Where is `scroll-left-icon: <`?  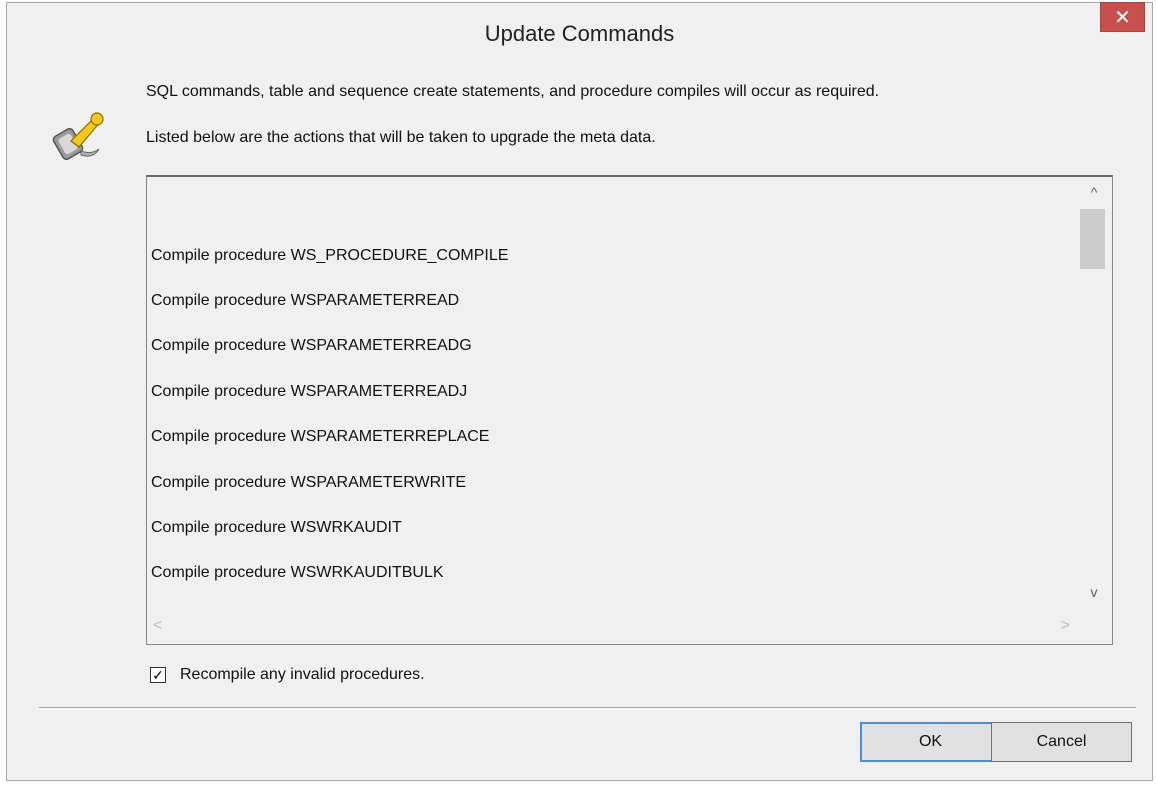 scroll-left-icon: < is located at coordinates (157, 626).